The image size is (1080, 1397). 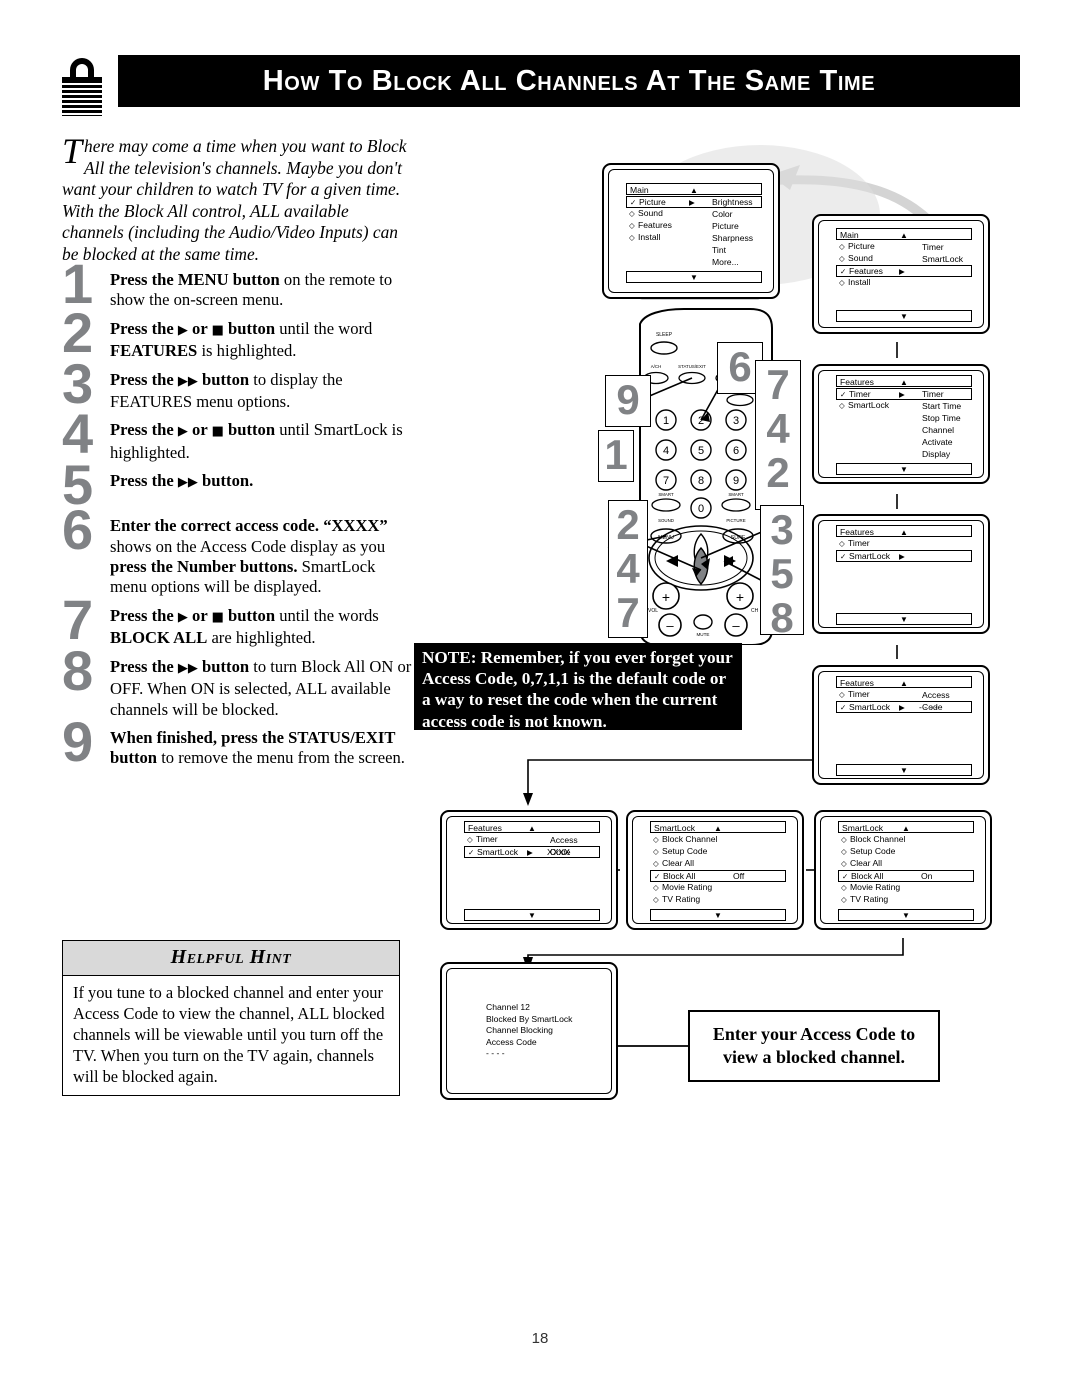 What do you see at coordinates (904, 271) in the screenshot?
I see `osd-row: ✓ Features ▶` at bounding box center [904, 271].